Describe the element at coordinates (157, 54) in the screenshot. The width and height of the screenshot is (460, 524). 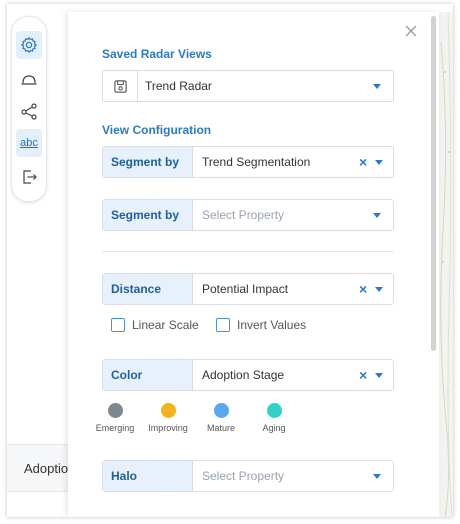
I see `saved-views-title: Saved Radar Views` at that location.